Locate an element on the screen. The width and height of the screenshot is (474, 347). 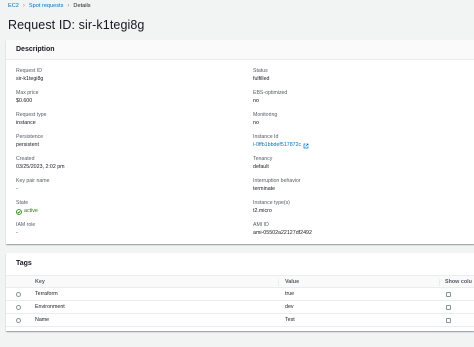
tag-key: Terraform is located at coordinates (46, 294).